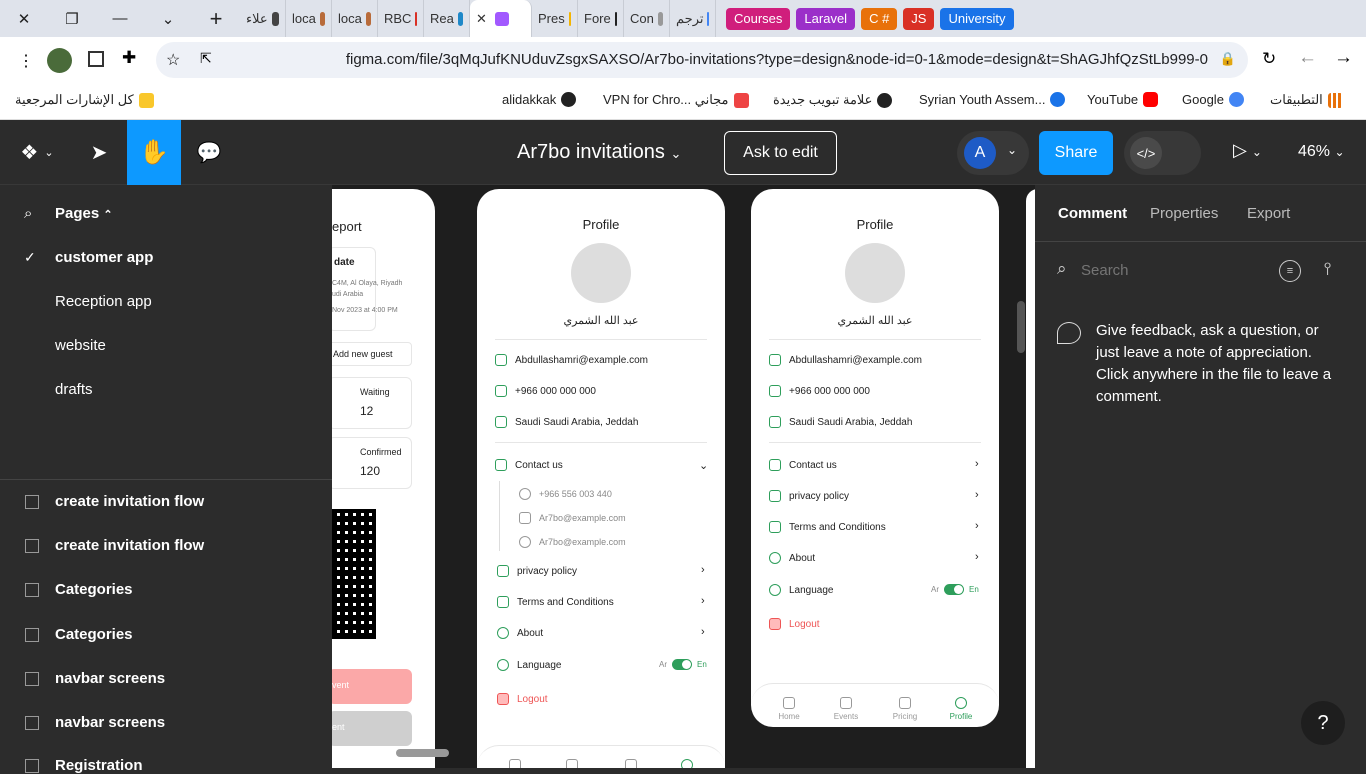 The image size is (1366, 774). What do you see at coordinates (1166, 270) in the screenshot?
I see `comment-search-input` at bounding box center [1166, 270].